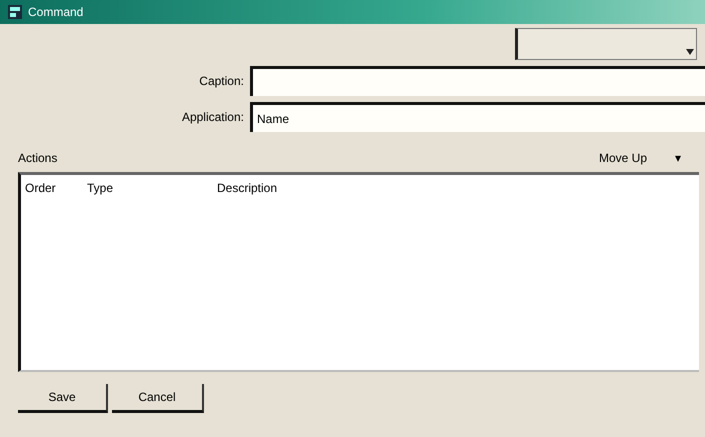 This screenshot has width=705, height=437. Describe the element at coordinates (477, 81) in the screenshot. I see `input-field` at that location.